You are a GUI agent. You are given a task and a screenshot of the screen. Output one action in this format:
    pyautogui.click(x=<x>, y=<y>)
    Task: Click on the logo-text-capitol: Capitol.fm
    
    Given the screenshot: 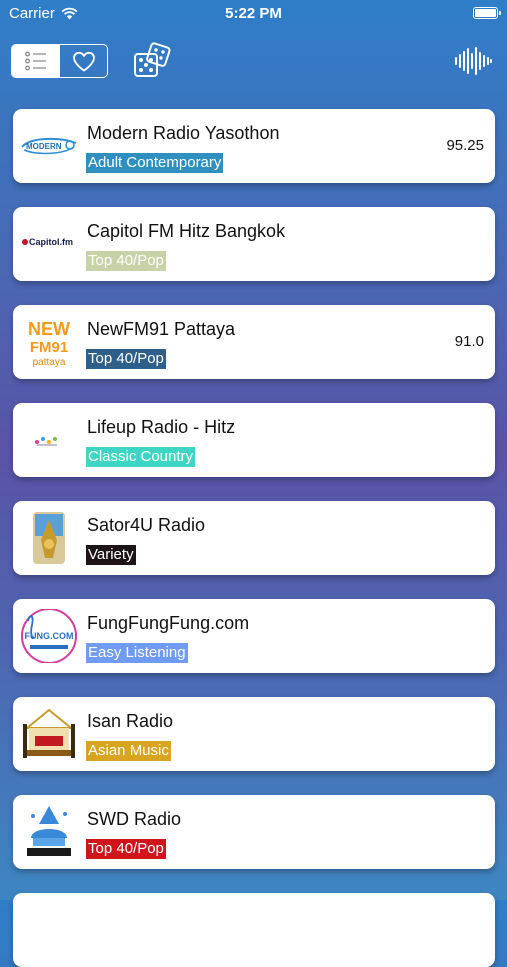 What is the action you would take?
    pyautogui.click(x=51, y=242)
    